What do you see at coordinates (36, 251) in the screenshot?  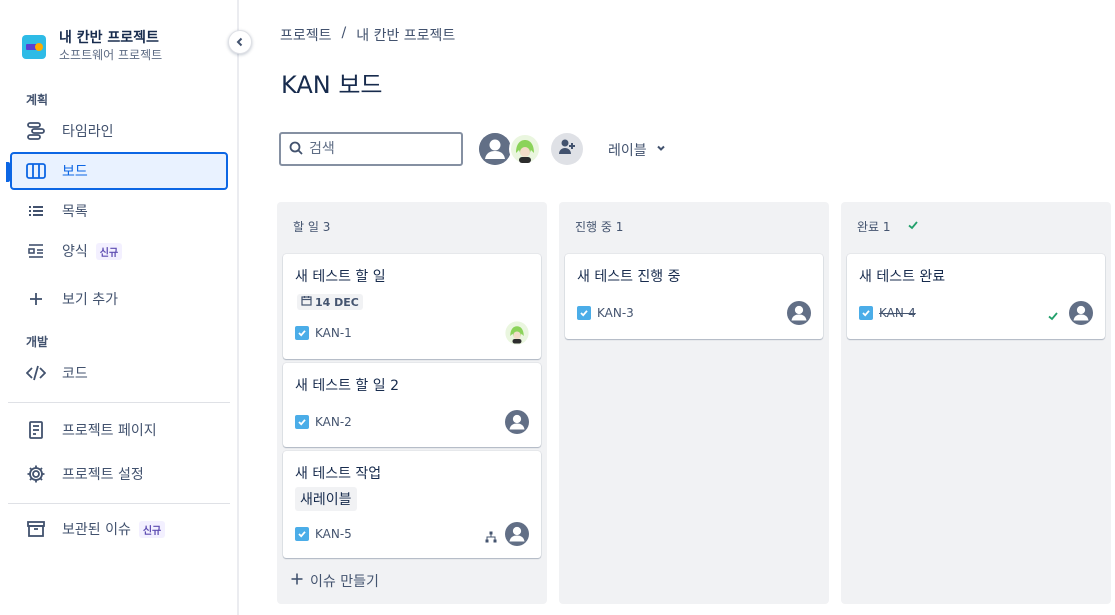 I see `form-icon` at bounding box center [36, 251].